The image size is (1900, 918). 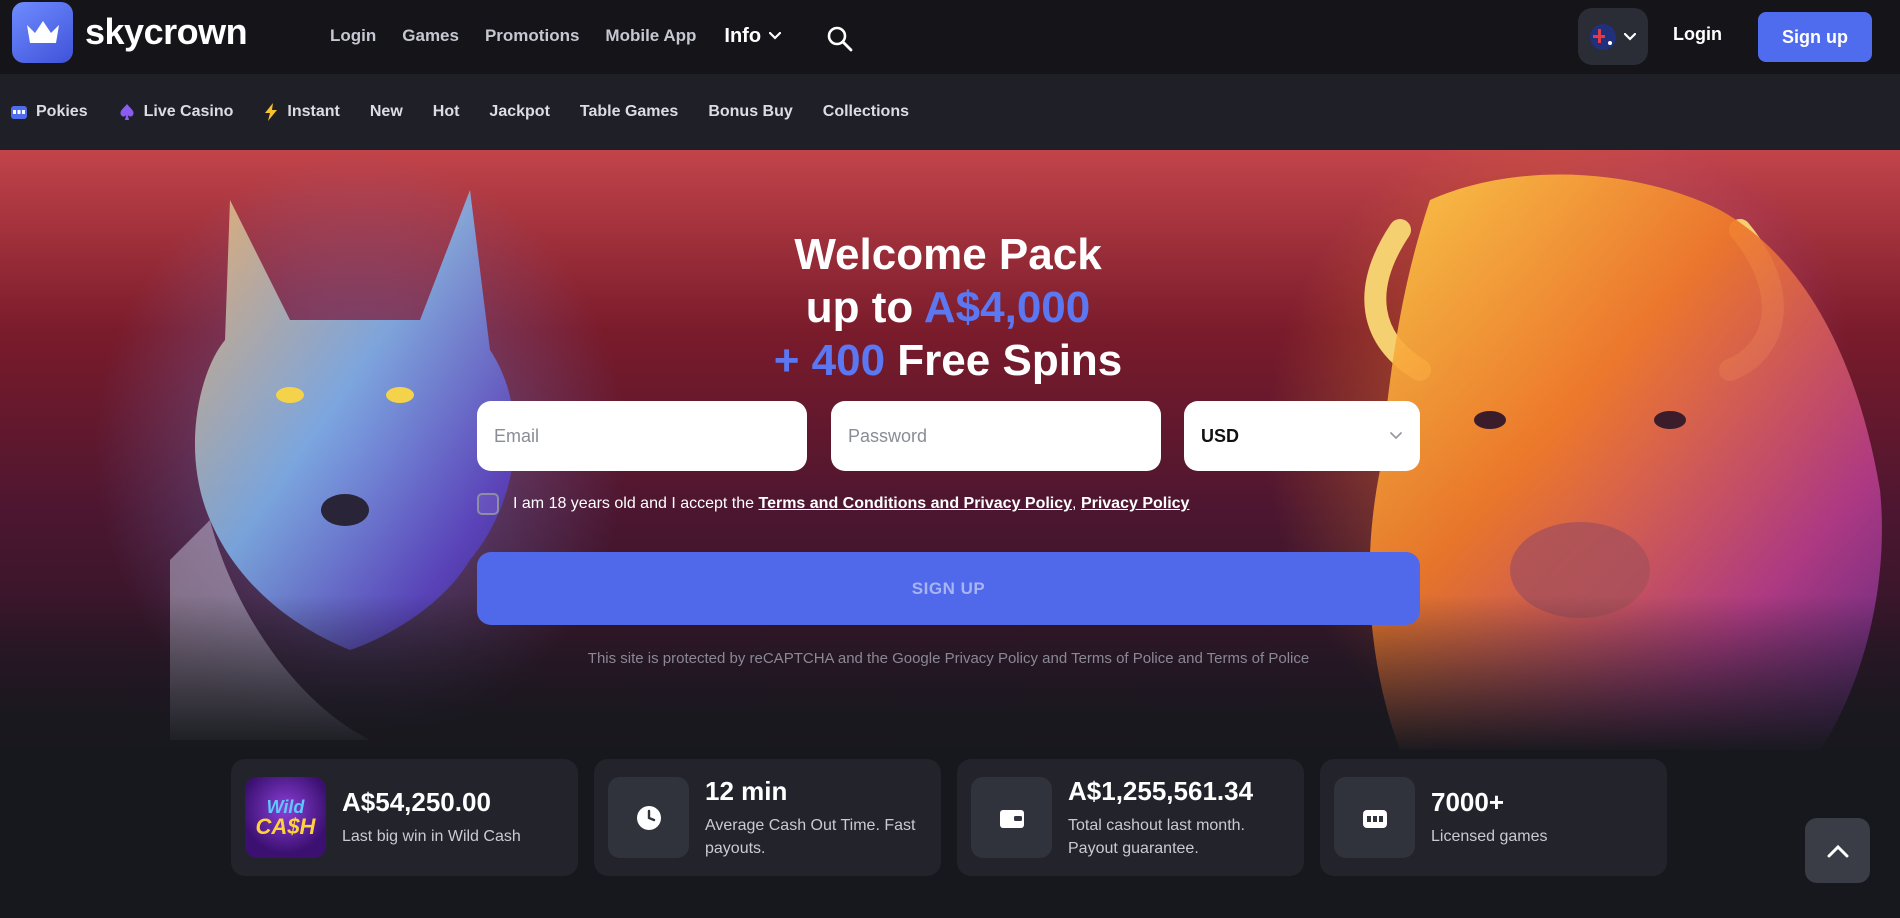 I want to click on category-table-games: Table Games, so click(x=629, y=112).